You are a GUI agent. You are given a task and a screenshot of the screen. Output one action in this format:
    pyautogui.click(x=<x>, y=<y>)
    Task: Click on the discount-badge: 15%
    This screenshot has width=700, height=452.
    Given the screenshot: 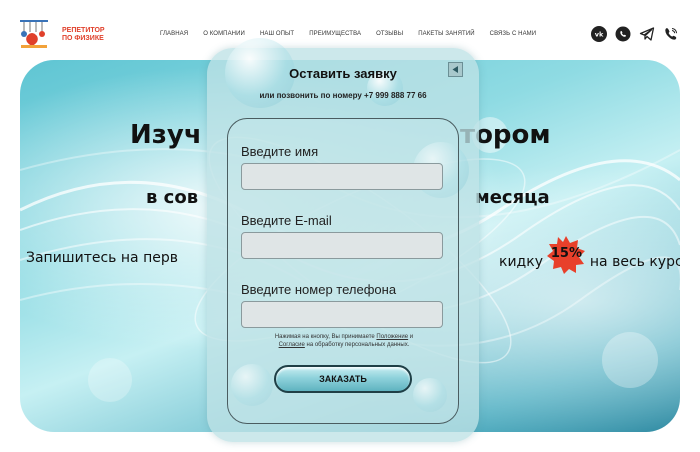 What is the action you would take?
    pyautogui.click(x=566, y=255)
    